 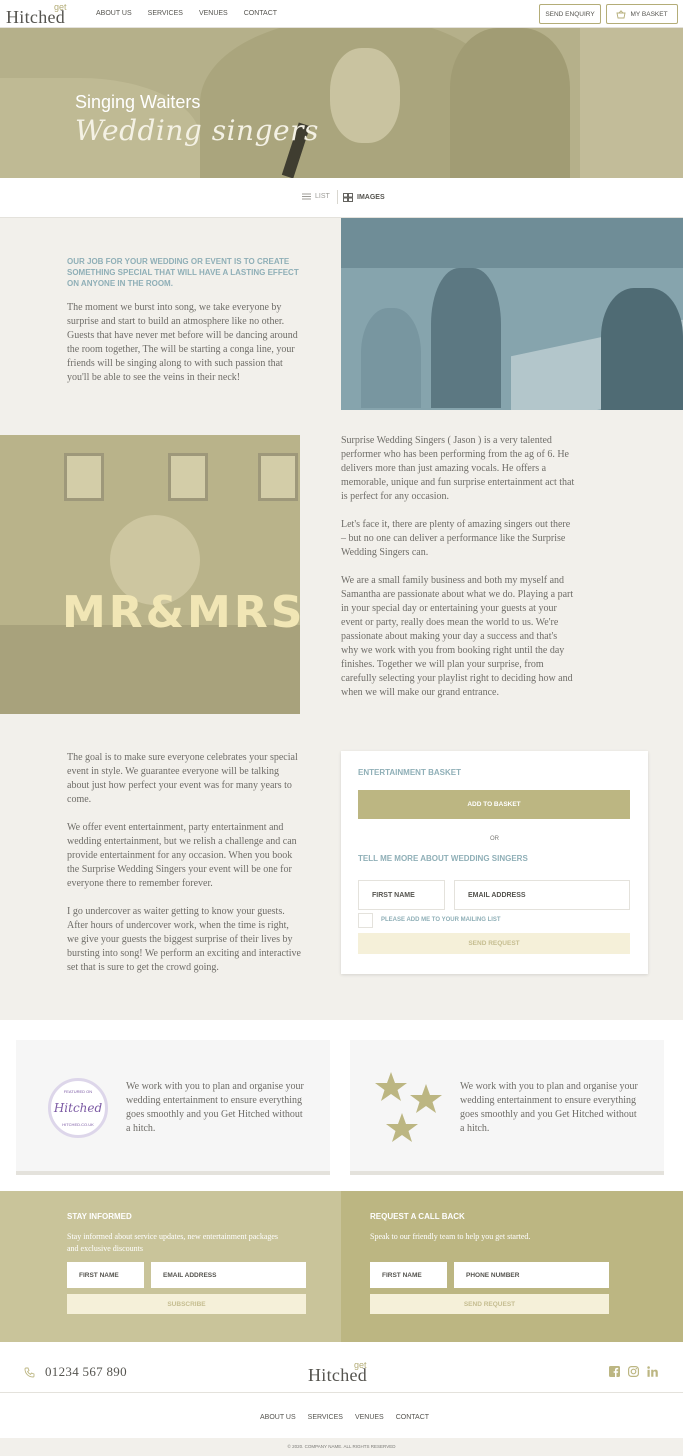 What do you see at coordinates (181, 612) in the screenshot?
I see `mr-mrs-letters: MR&MRS` at bounding box center [181, 612].